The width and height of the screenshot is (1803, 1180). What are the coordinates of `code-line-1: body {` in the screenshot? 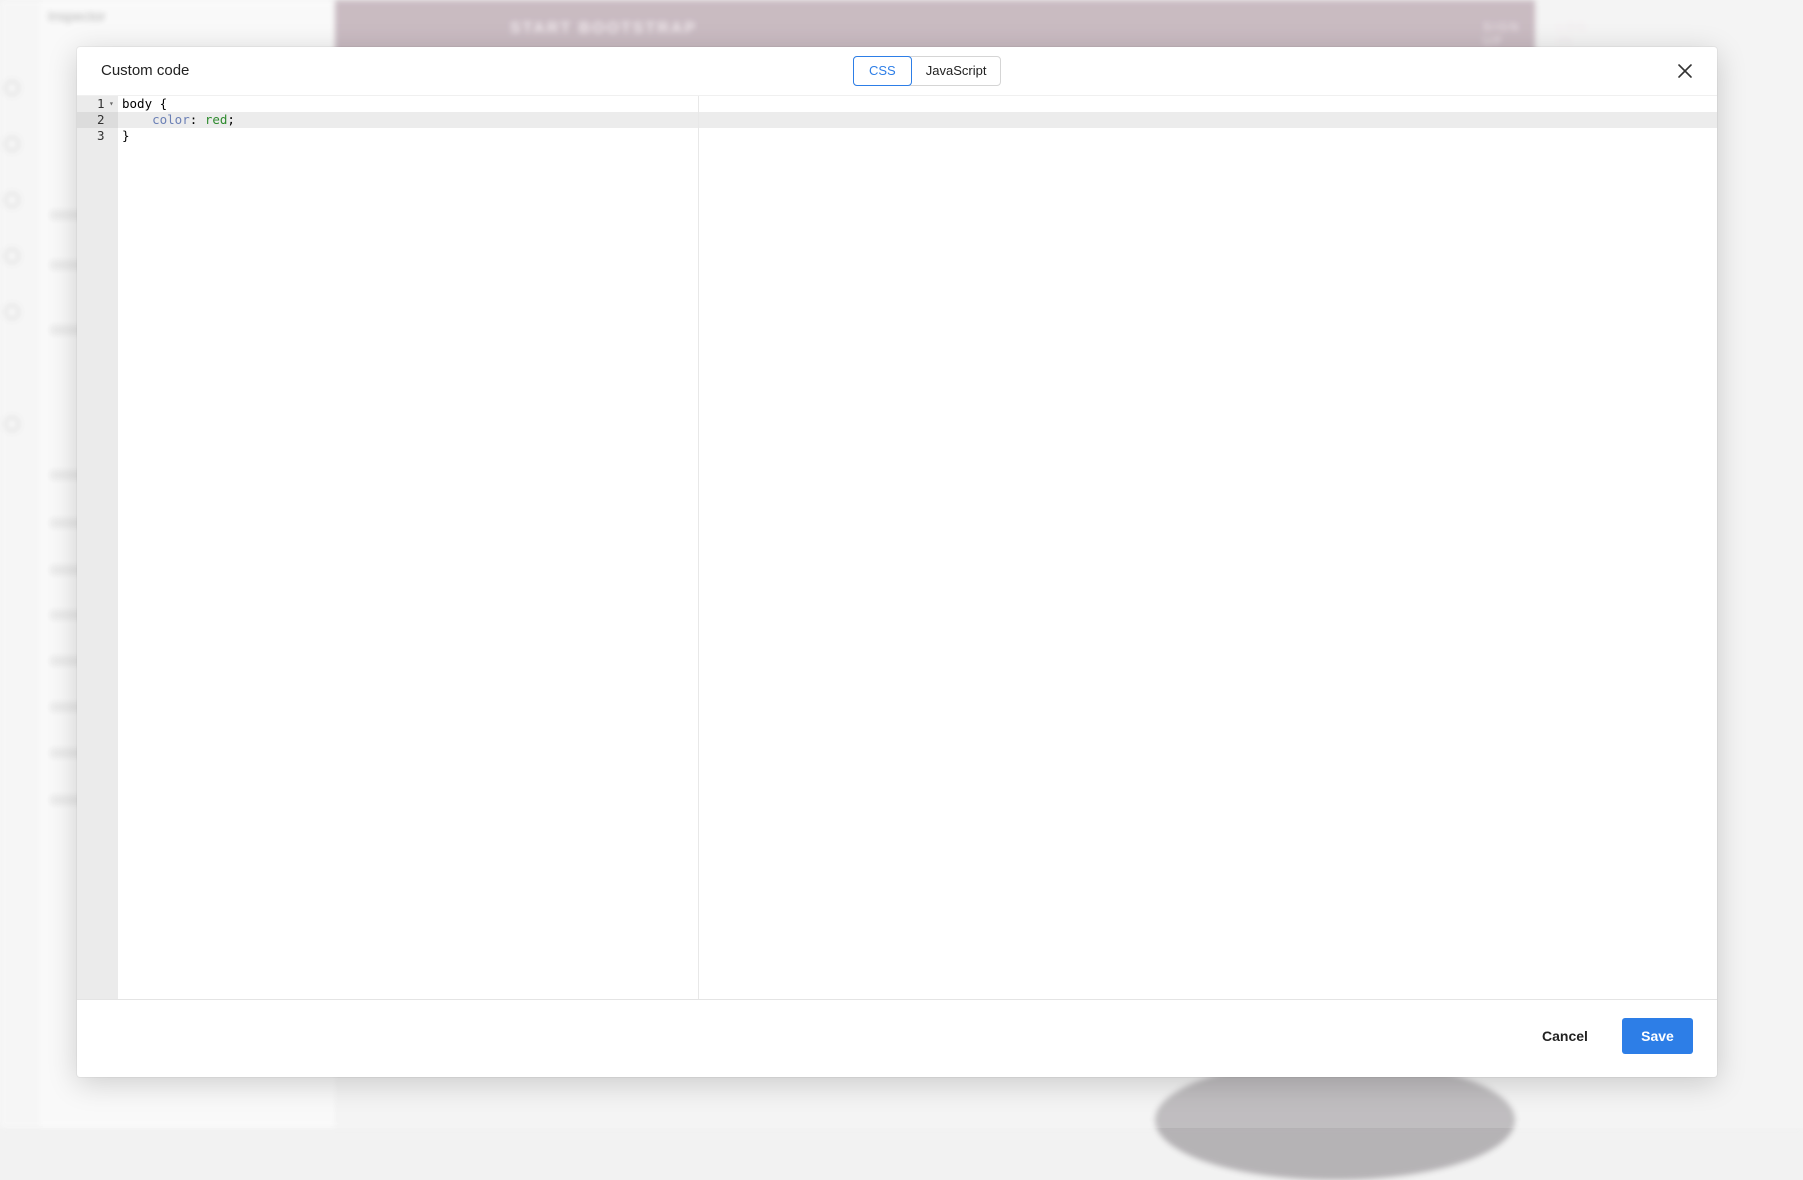 It's located at (144, 104).